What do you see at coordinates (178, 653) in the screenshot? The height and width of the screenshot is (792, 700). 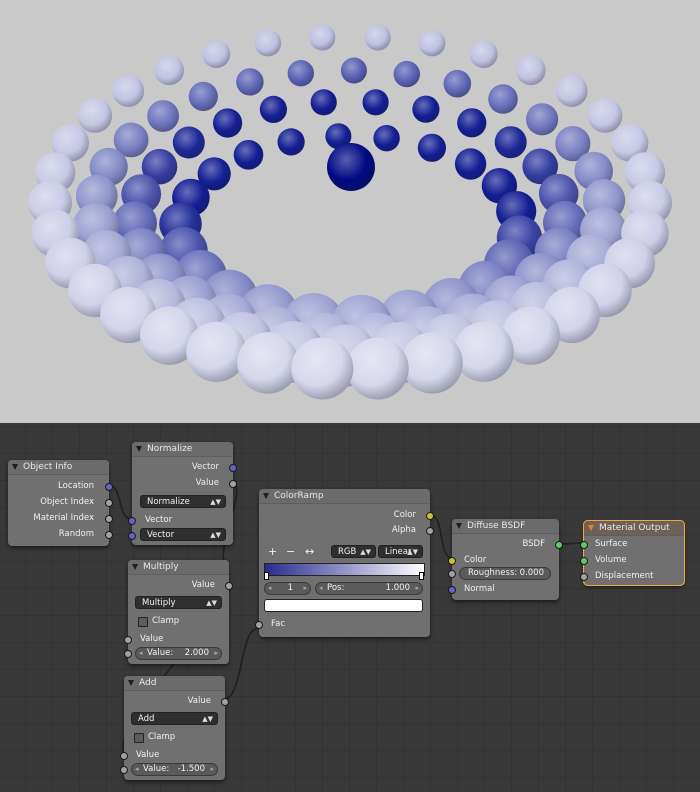 I see `value-field: ◂ Value: 2.000 ▸` at bounding box center [178, 653].